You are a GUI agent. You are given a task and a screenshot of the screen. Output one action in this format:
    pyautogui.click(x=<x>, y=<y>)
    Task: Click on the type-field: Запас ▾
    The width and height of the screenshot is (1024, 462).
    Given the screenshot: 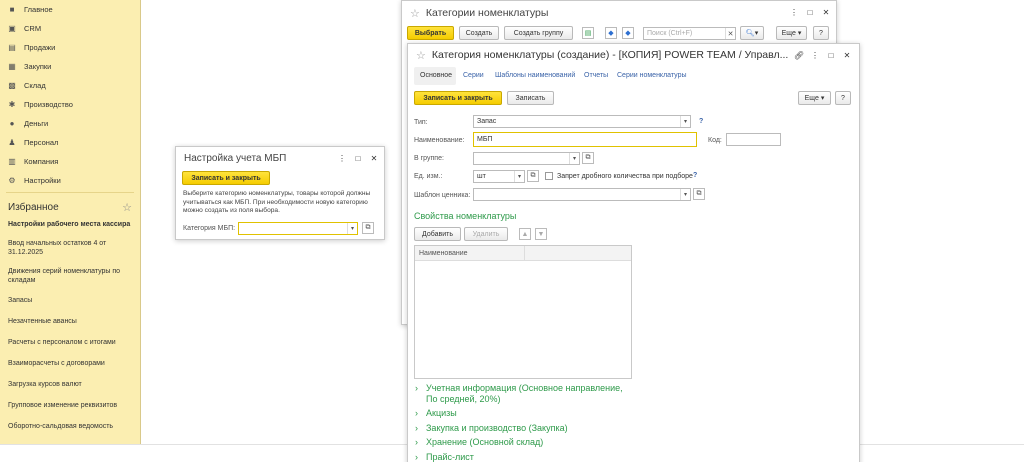 What is the action you would take?
    pyautogui.click(x=582, y=121)
    